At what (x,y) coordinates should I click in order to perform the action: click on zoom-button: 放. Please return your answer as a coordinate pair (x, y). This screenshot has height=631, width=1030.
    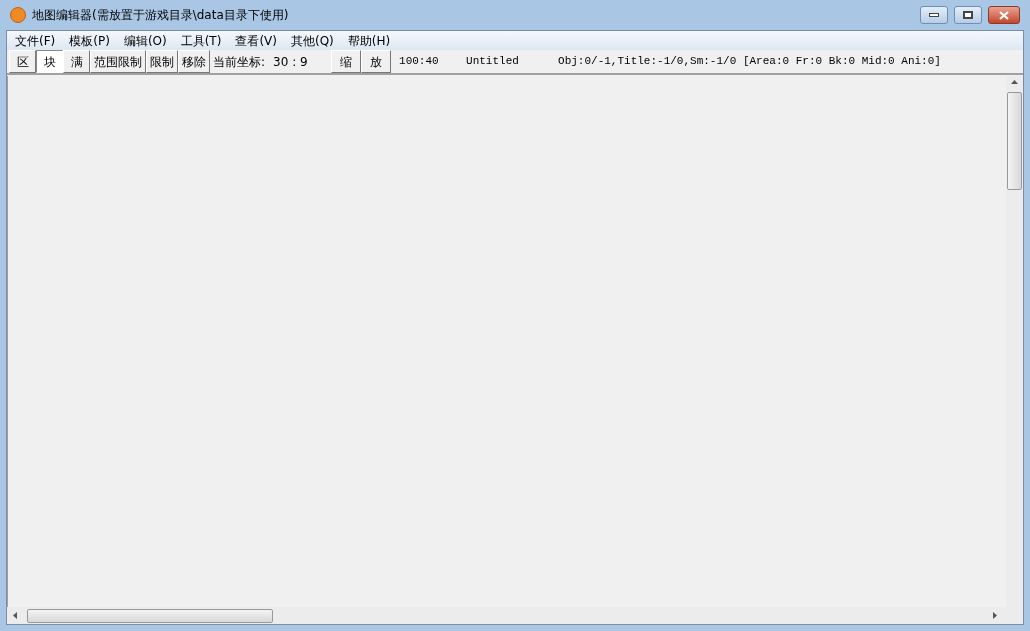
    Looking at the image, I should click on (376, 61).